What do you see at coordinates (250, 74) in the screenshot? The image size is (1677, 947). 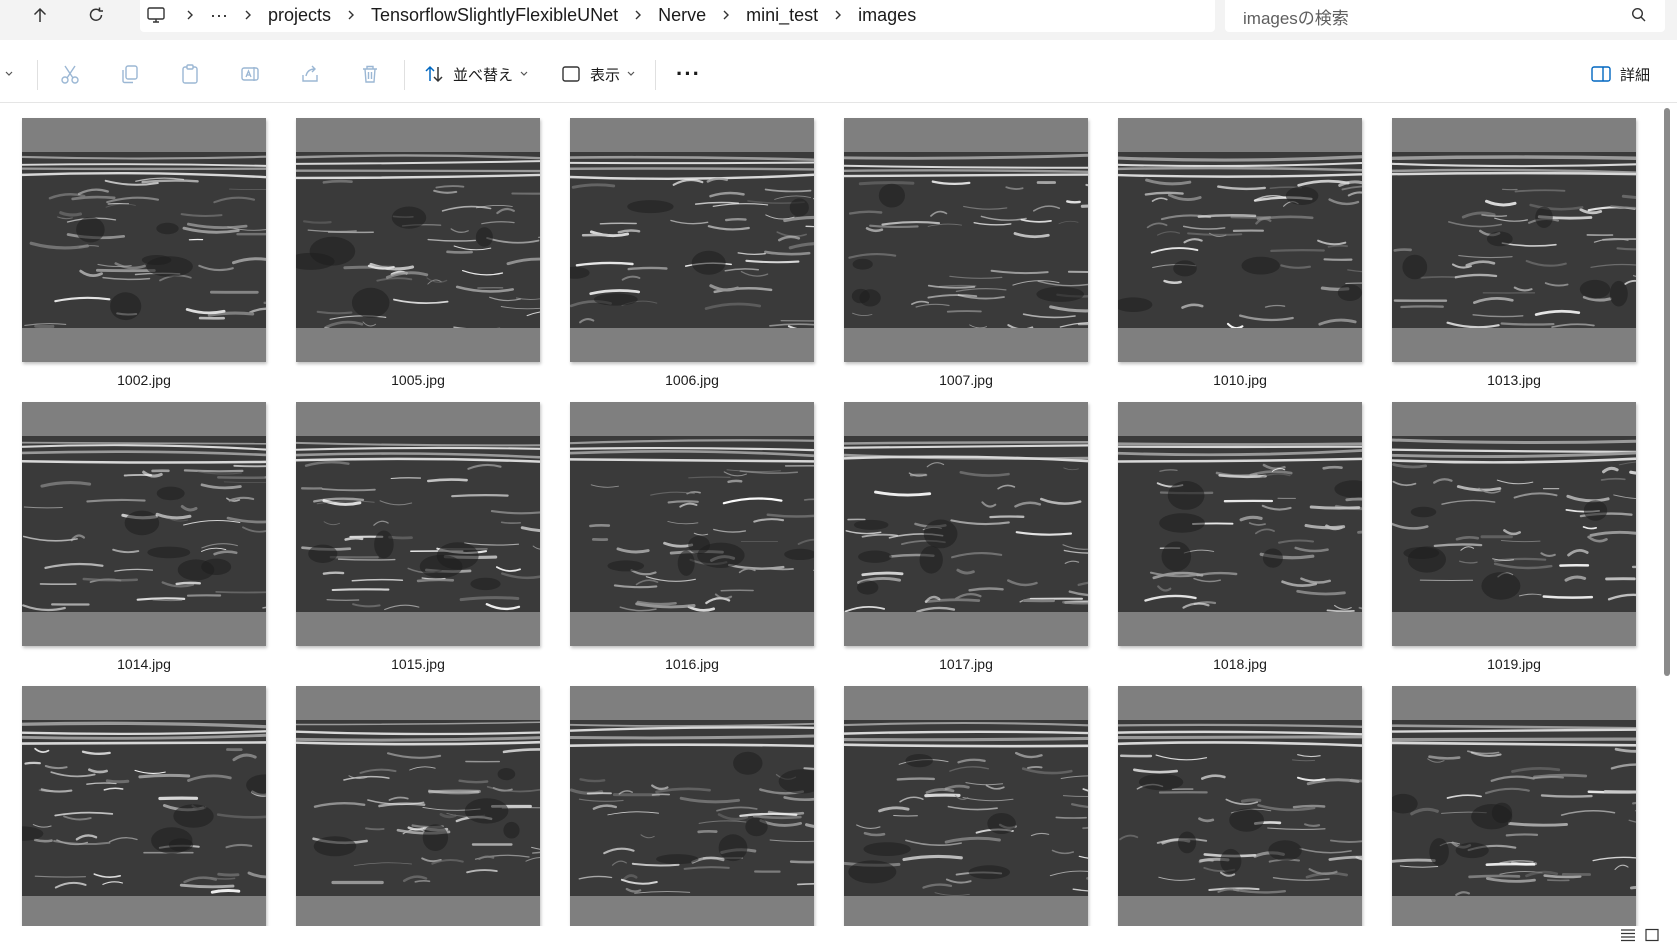 I see `rename-icon` at bounding box center [250, 74].